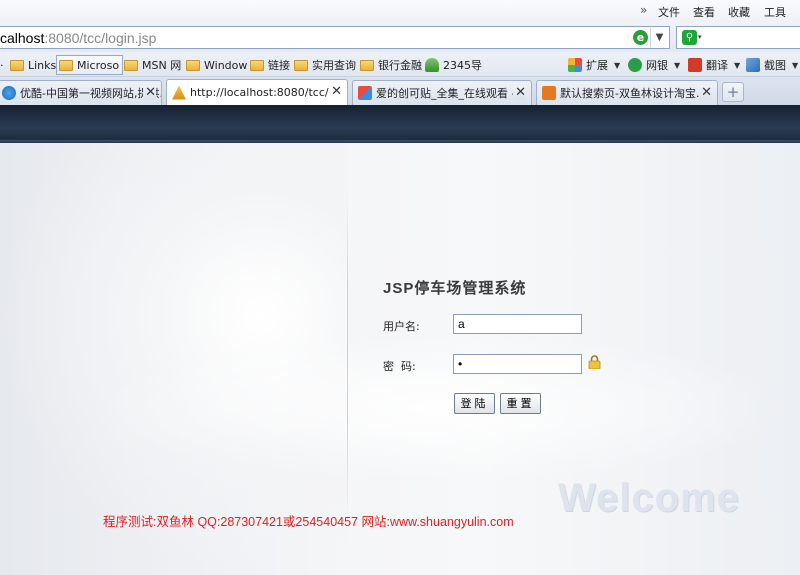  I want to click on search-engine-dropdown-icon: ▾, so click(700, 37).